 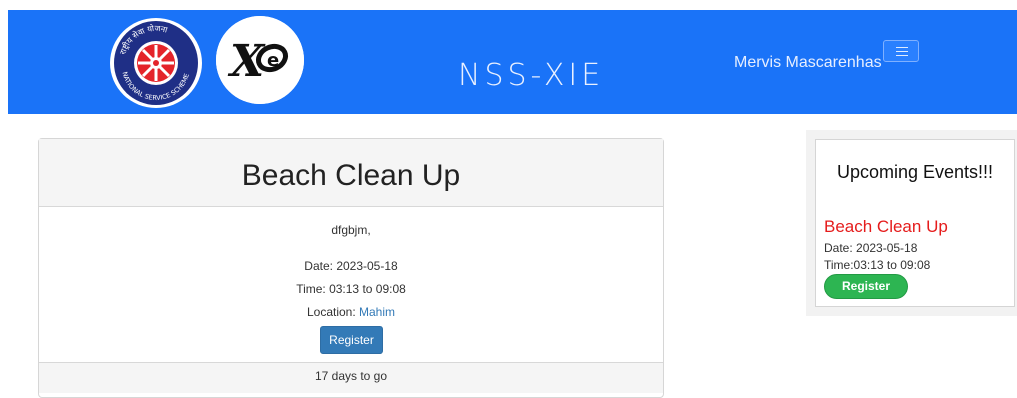 I want to click on event-title: Beach Clean Up, so click(x=351, y=173).